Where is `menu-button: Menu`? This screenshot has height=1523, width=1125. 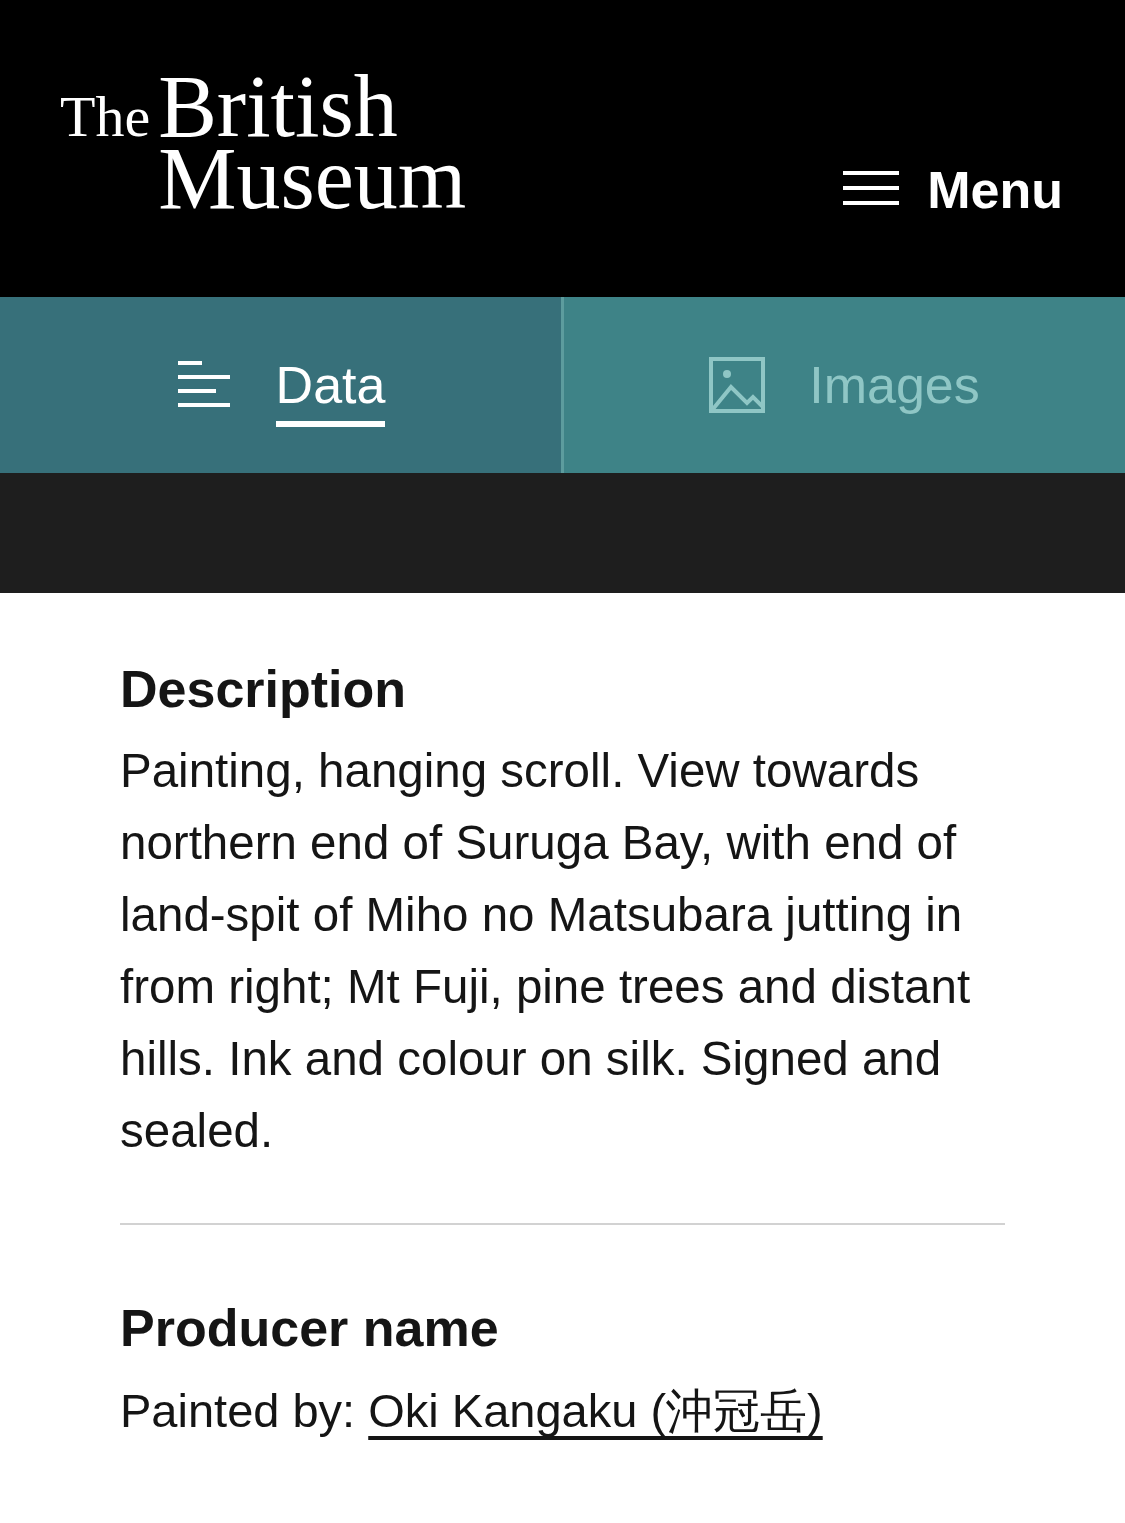 menu-button: Menu is located at coordinates (953, 188).